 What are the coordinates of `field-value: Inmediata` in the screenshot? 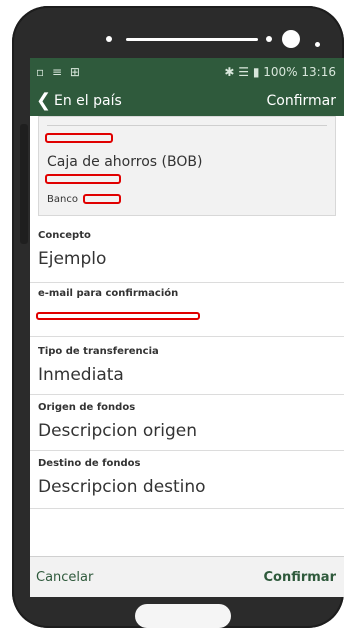 It's located at (81, 375).